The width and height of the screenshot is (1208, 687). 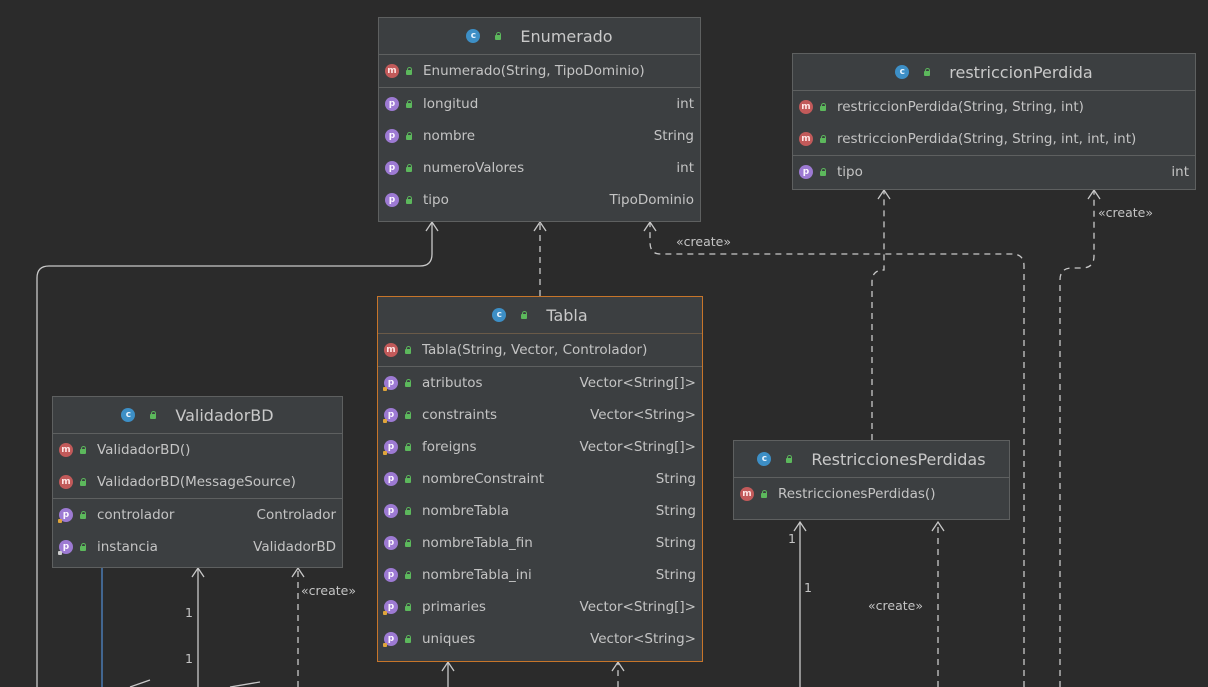 I want to click on property-row: p nombreTabla String, so click(x=540, y=511).